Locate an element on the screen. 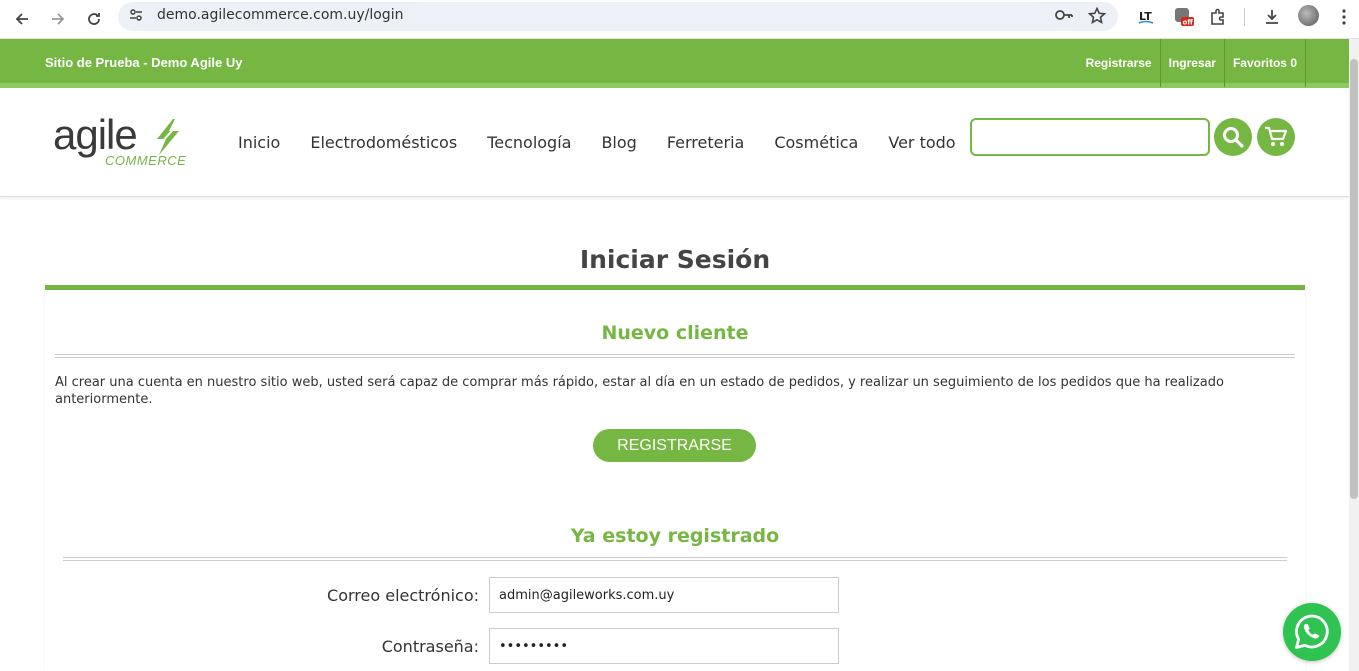 Image resolution: width=1359 pixels, height=671 pixels. nav-item-inicio: Inicio is located at coordinates (259, 142).